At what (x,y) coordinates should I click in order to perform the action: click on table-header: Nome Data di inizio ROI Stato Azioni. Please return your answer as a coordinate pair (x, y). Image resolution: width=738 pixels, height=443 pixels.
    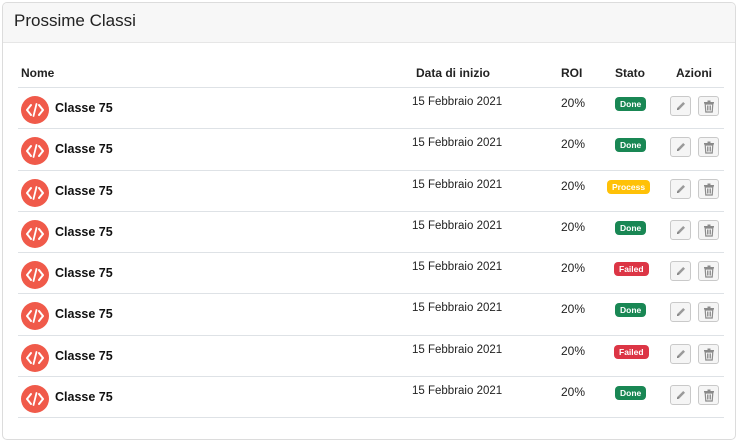
    Looking at the image, I should click on (371, 74).